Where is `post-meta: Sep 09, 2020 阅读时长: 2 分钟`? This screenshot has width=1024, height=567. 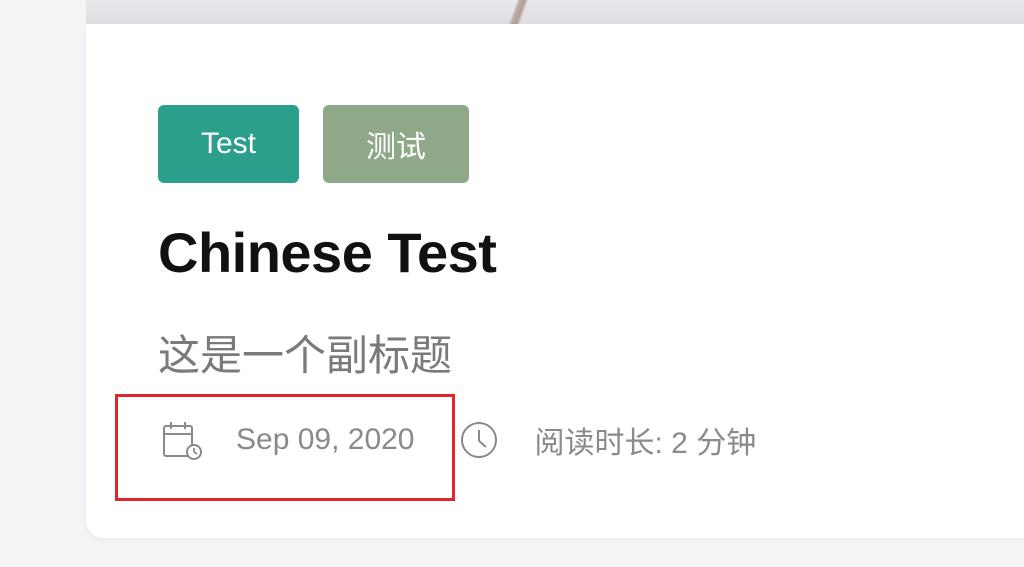 post-meta: Sep 09, 2020 阅读时长: 2 分钟 is located at coordinates (457, 440).